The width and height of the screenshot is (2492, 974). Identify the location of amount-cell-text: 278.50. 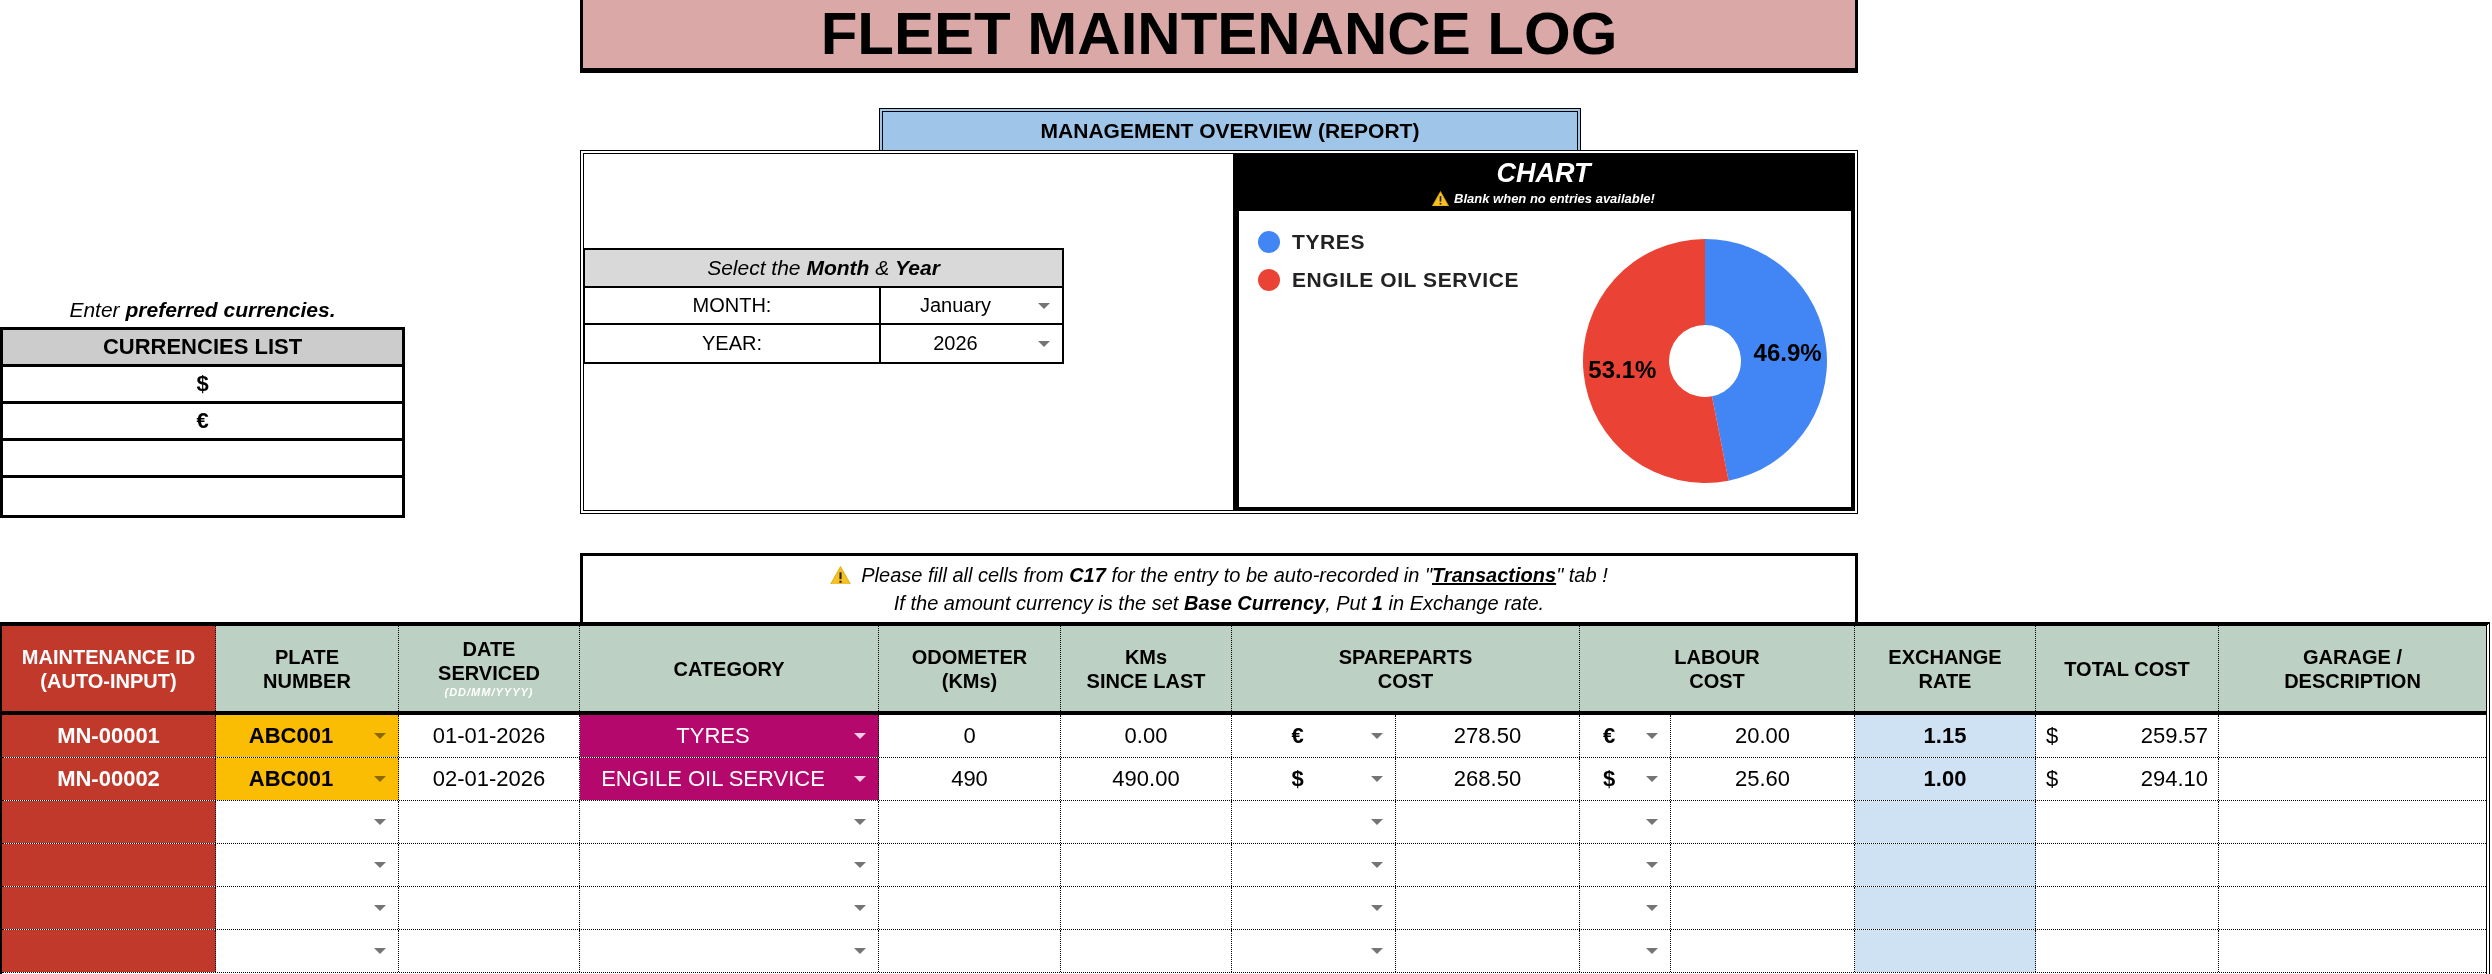
(1487, 736).